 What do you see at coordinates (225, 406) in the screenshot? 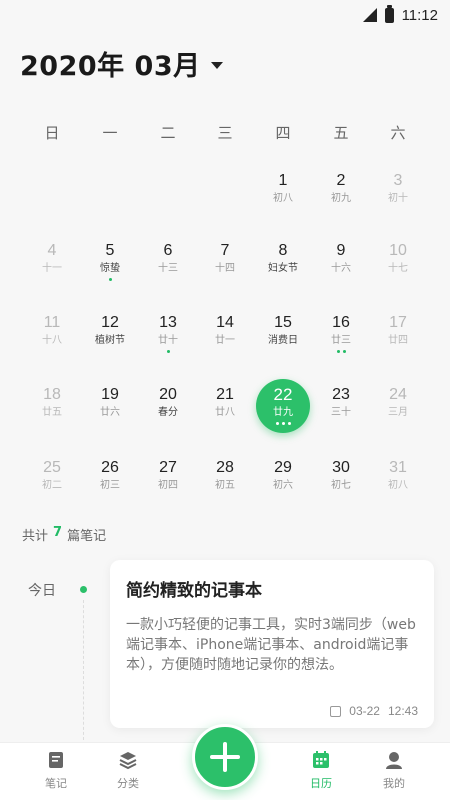
I see `calendar-day: 21 廿八` at bounding box center [225, 406].